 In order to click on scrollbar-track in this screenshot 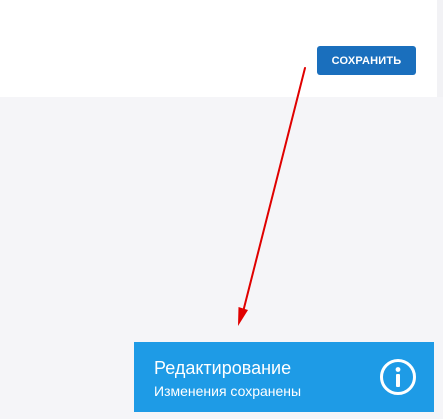, I will do `click(440, 48)`.